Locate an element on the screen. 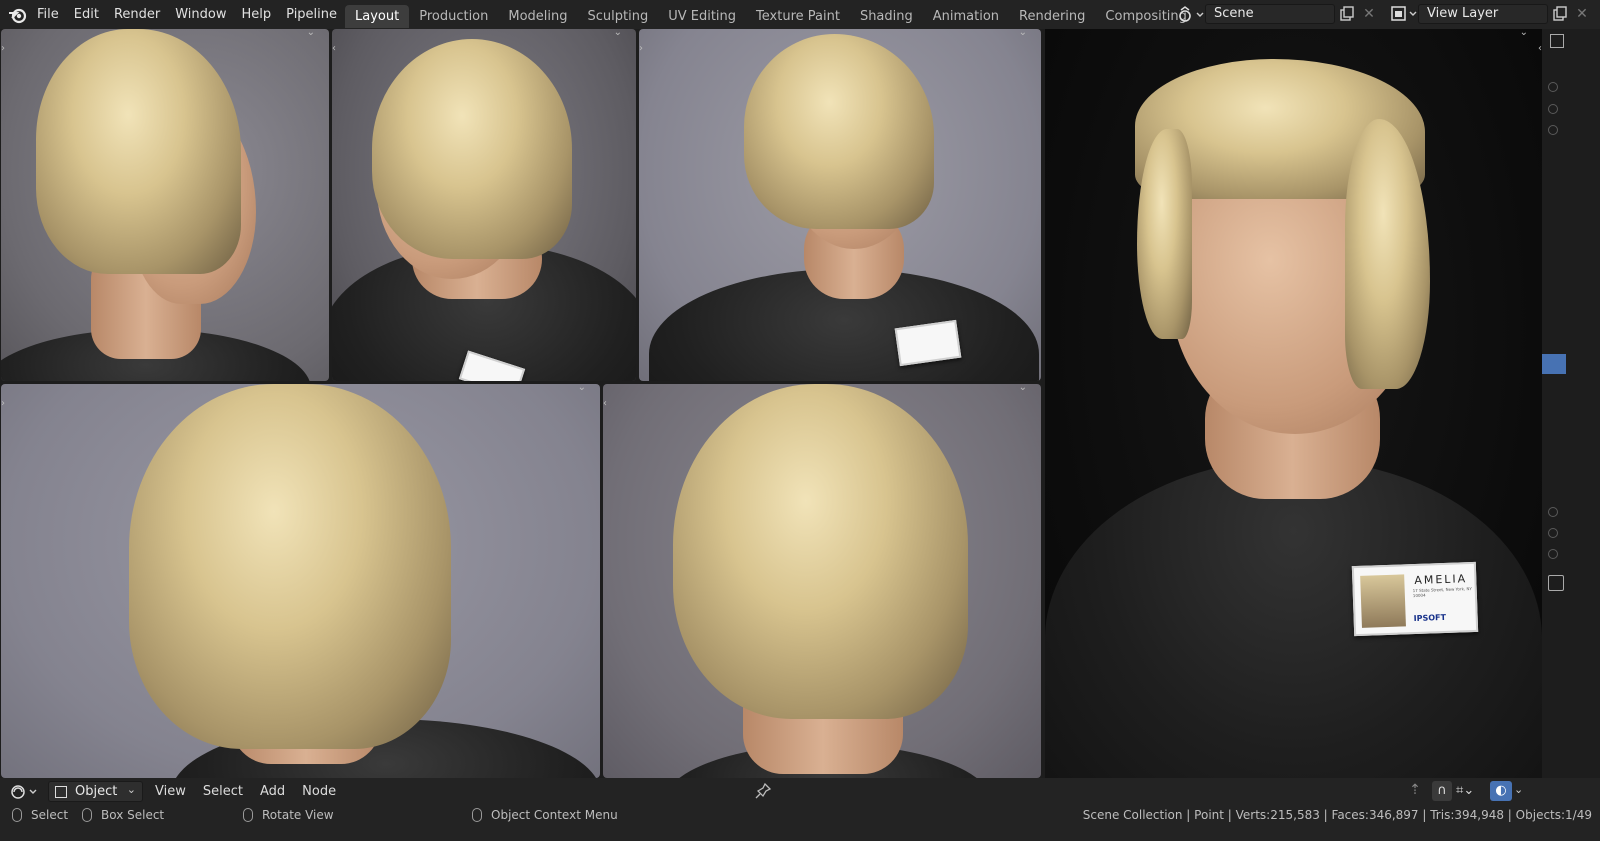  badge-logo: IPSOFT is located at coordinates (1430, 618).